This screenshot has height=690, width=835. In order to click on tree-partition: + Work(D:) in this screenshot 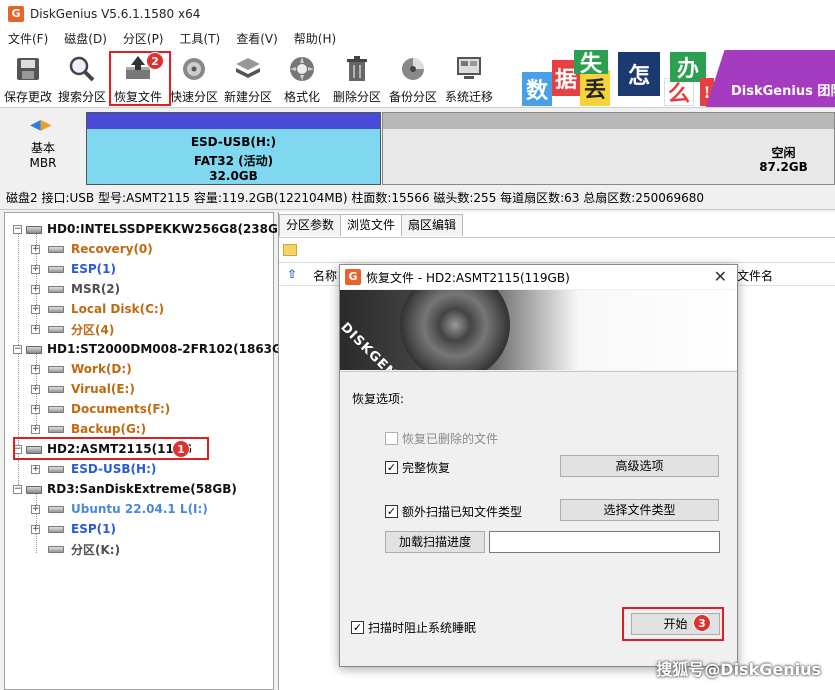, I will do `click(81, 369)`.